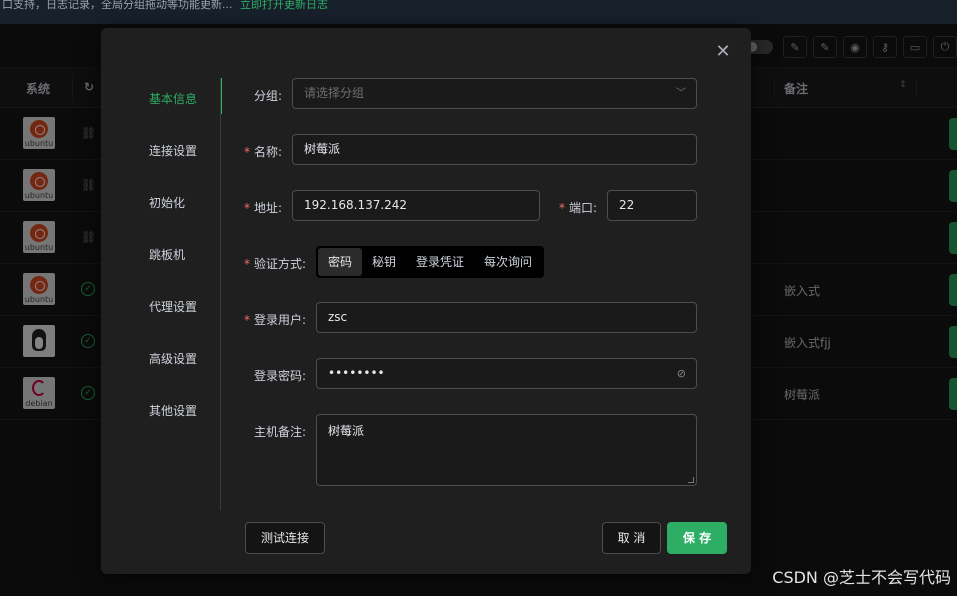  What do you see at coordinates (691, 480) in the screenshot?
I see `resize-handle-icon` at bounding box center [691, 480].